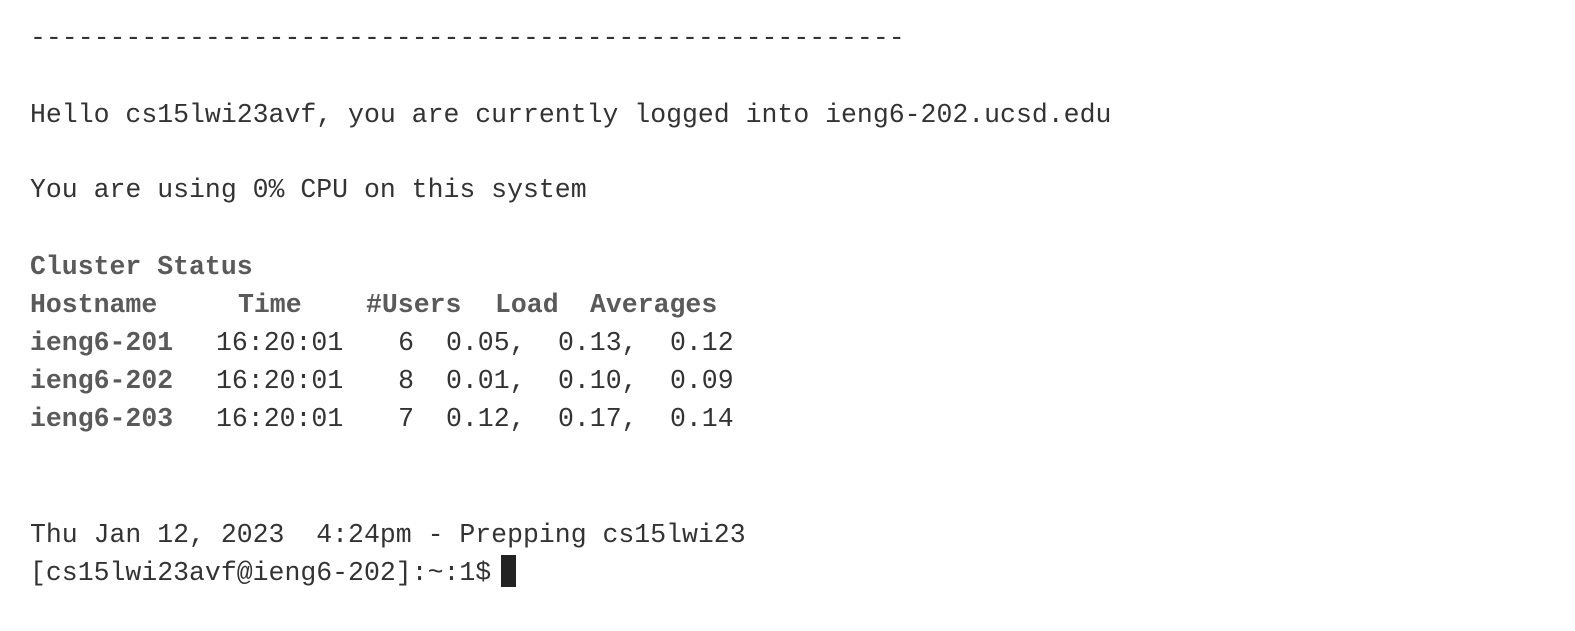  Describe the element at coordinates (509, 571) in the screenshot. I see `cursor` at that location.